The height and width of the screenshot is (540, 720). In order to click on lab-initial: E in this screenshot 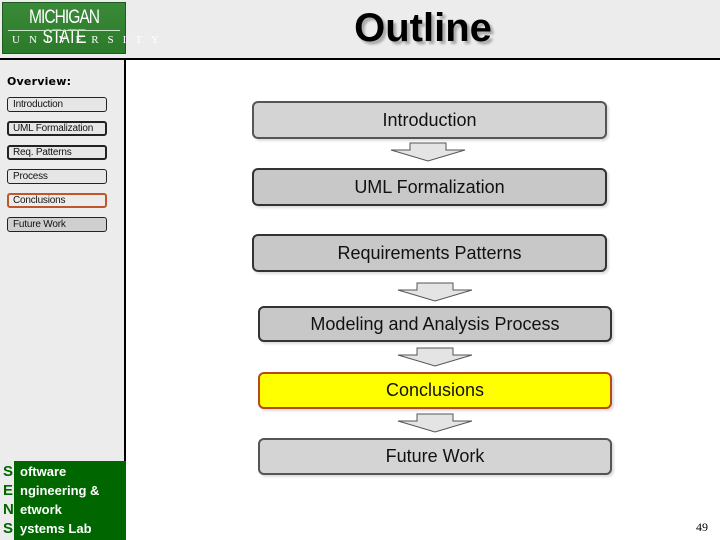, I will do `click(8, 490)`.